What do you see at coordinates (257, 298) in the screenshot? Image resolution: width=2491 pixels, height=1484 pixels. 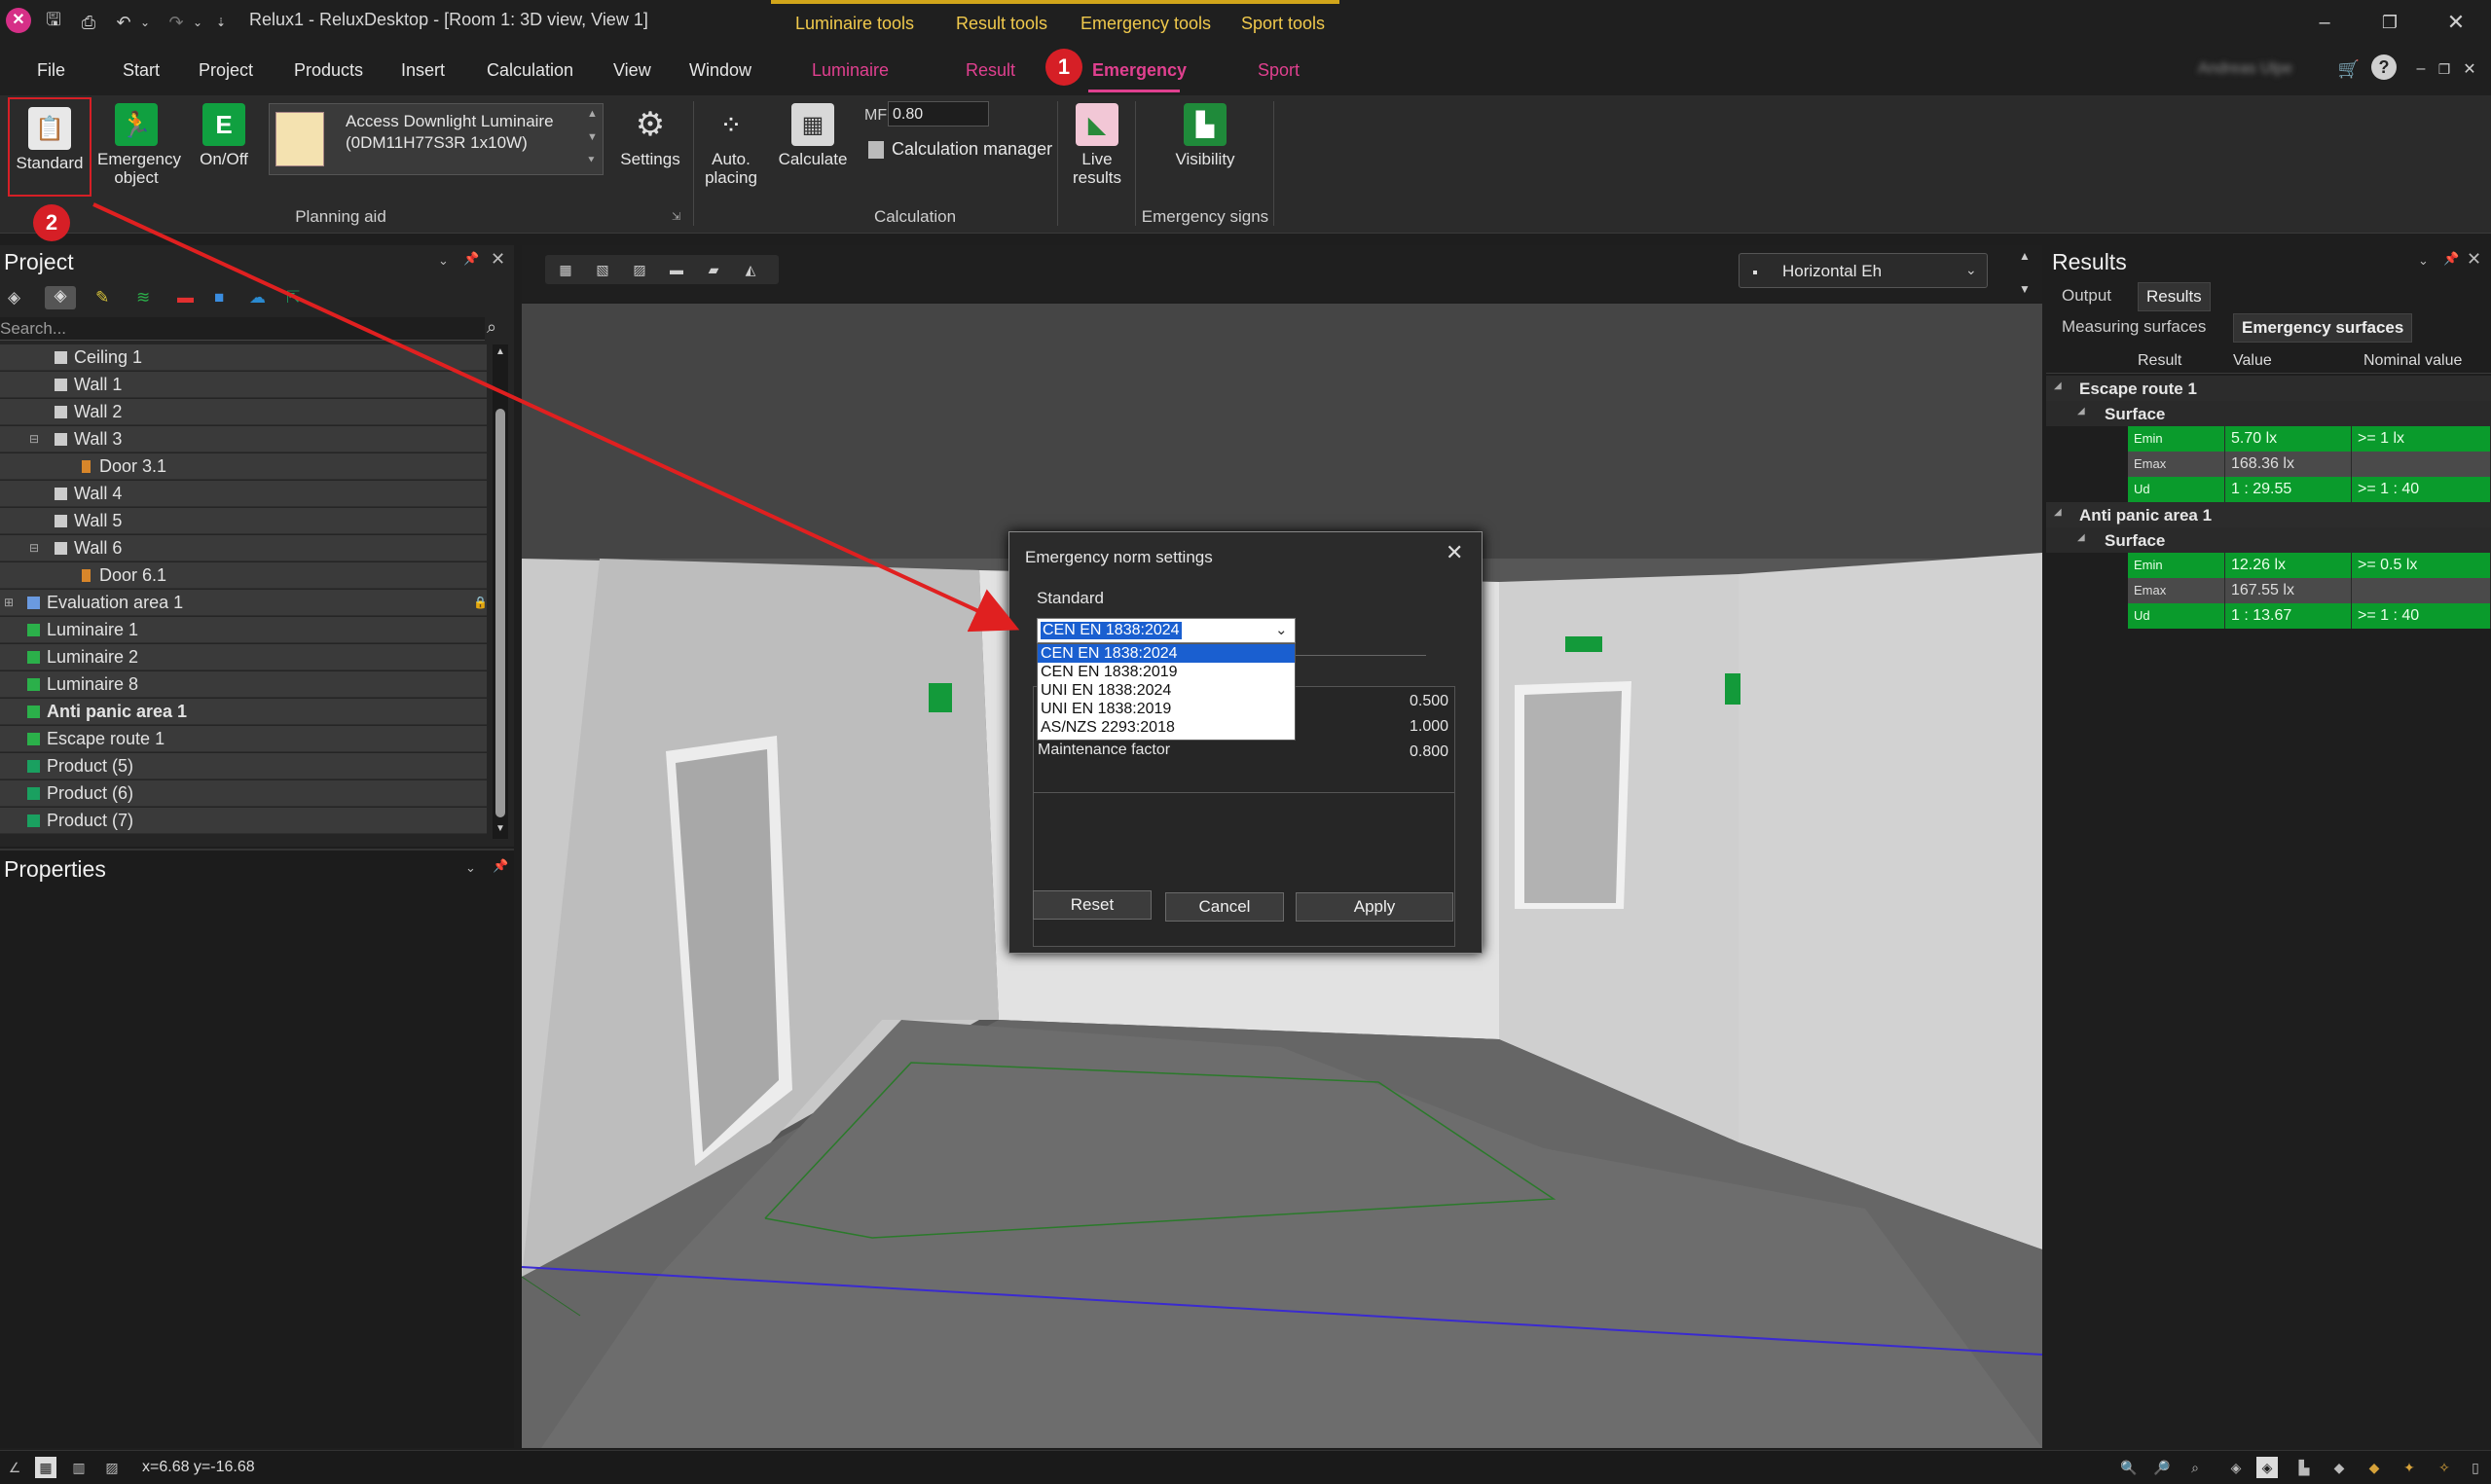 I see `cloud-tool-icon: ☁` at bounding box center [257, 298].